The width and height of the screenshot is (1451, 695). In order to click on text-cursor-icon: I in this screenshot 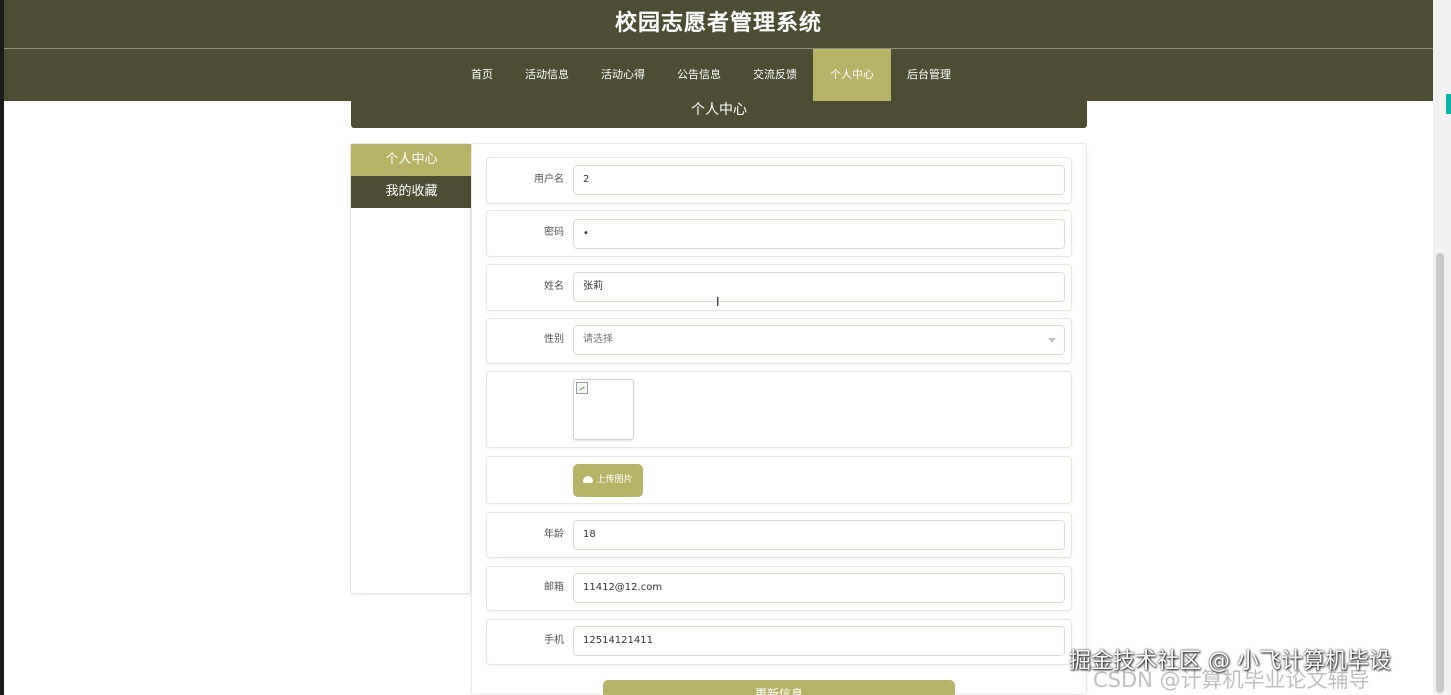, I will do `click(718, 302)`.